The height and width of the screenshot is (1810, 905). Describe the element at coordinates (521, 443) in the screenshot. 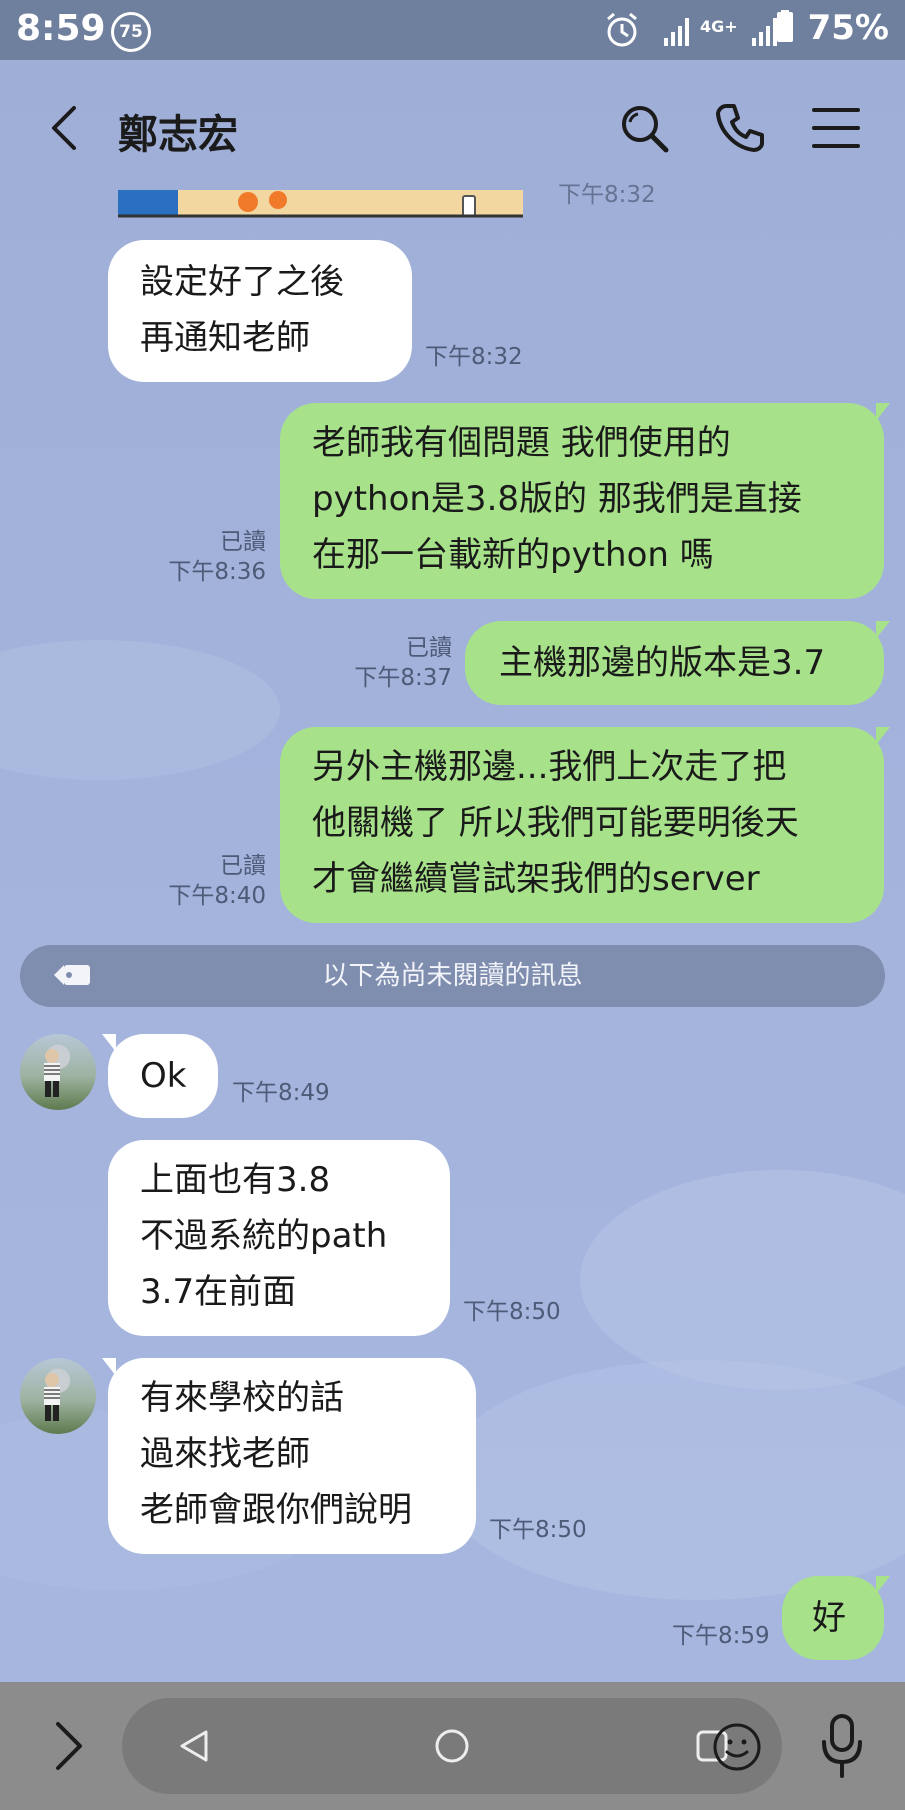

I see `message-line: 老師我有個問題 我們使用的` at that location.